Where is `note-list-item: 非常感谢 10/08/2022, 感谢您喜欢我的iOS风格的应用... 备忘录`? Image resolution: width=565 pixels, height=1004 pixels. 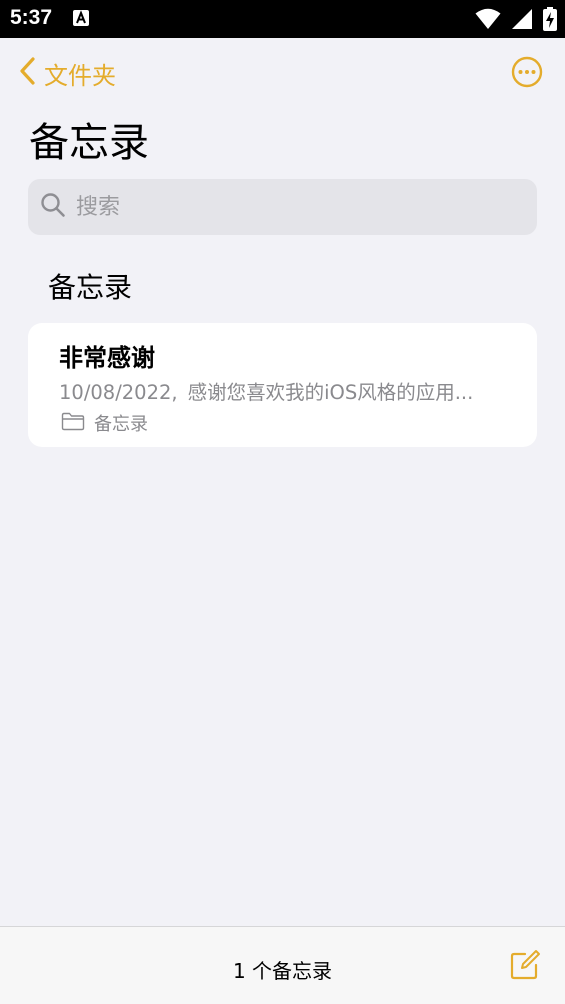 note-list-item: 非常感谢 10/08/2022, 感谢您喜欢我的iOS风格的应用... 备忘录 is located at coordinates (282, 385).